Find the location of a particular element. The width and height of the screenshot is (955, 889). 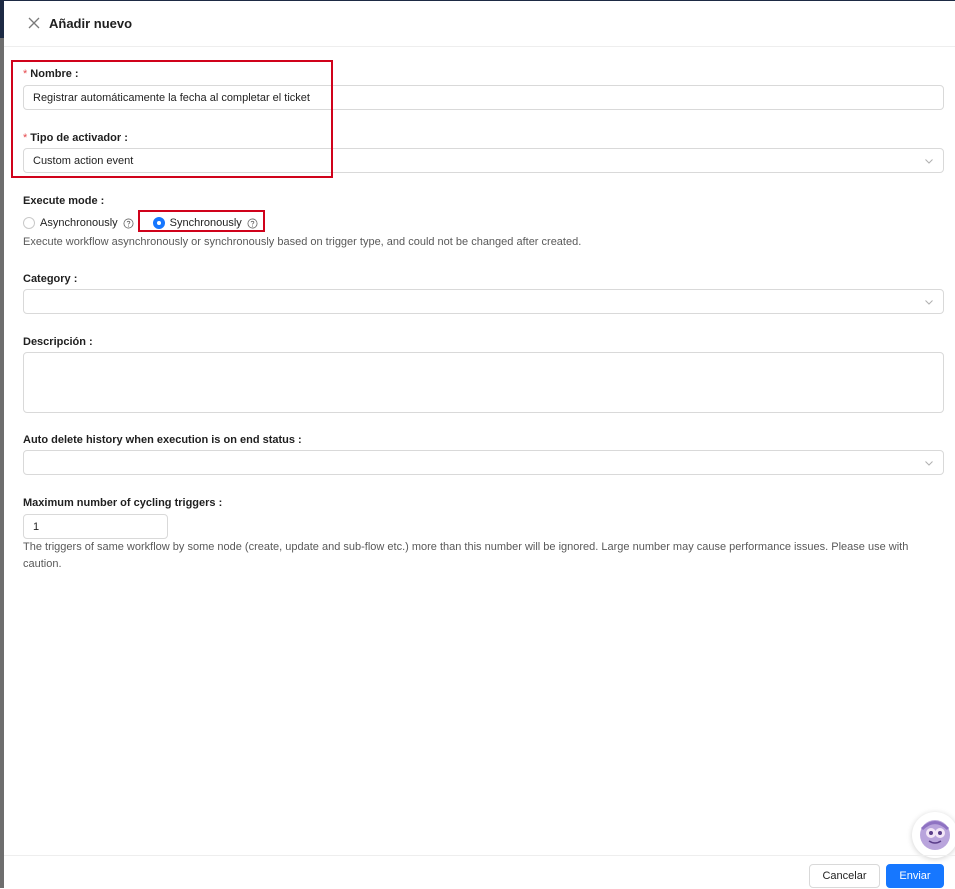

radio-circle is located at coordinates (29, 223).